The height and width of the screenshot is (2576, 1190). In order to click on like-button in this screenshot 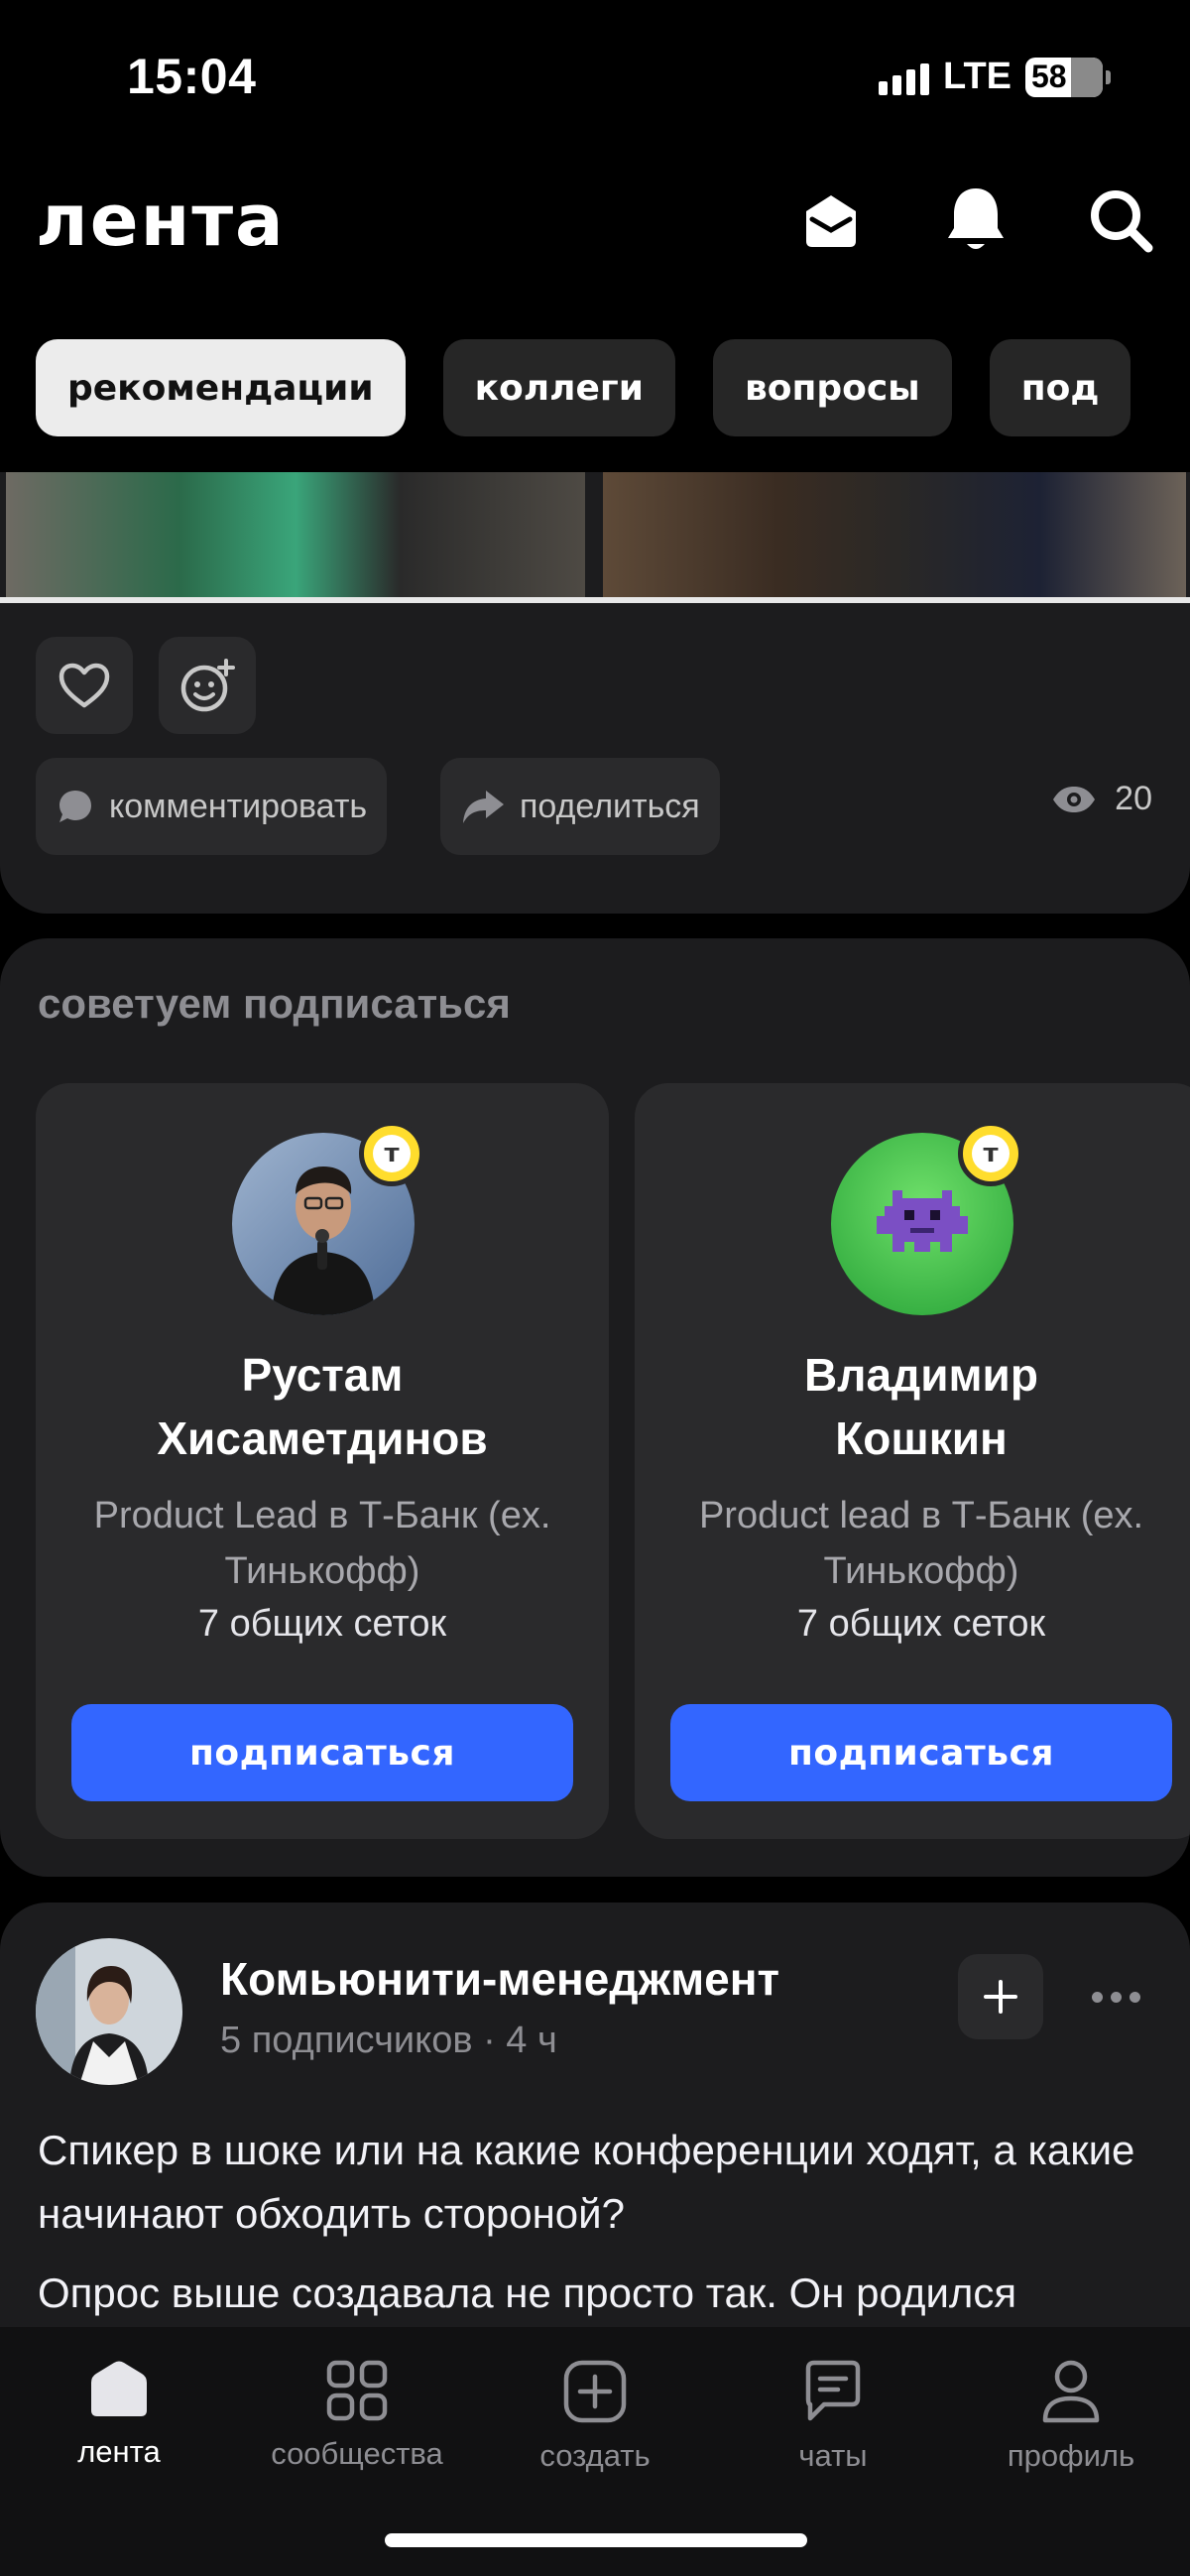, I will do `click(84, 685)`.